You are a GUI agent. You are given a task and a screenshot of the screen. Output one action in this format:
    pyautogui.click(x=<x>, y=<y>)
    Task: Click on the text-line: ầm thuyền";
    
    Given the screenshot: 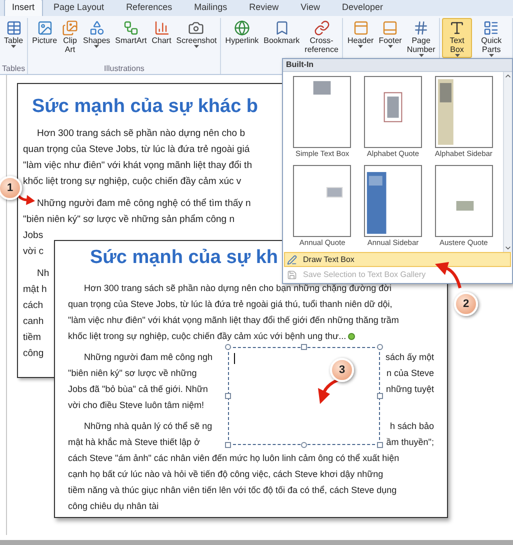 What is the action you would take?
    pyautogui.click(x=410, y=443)
    